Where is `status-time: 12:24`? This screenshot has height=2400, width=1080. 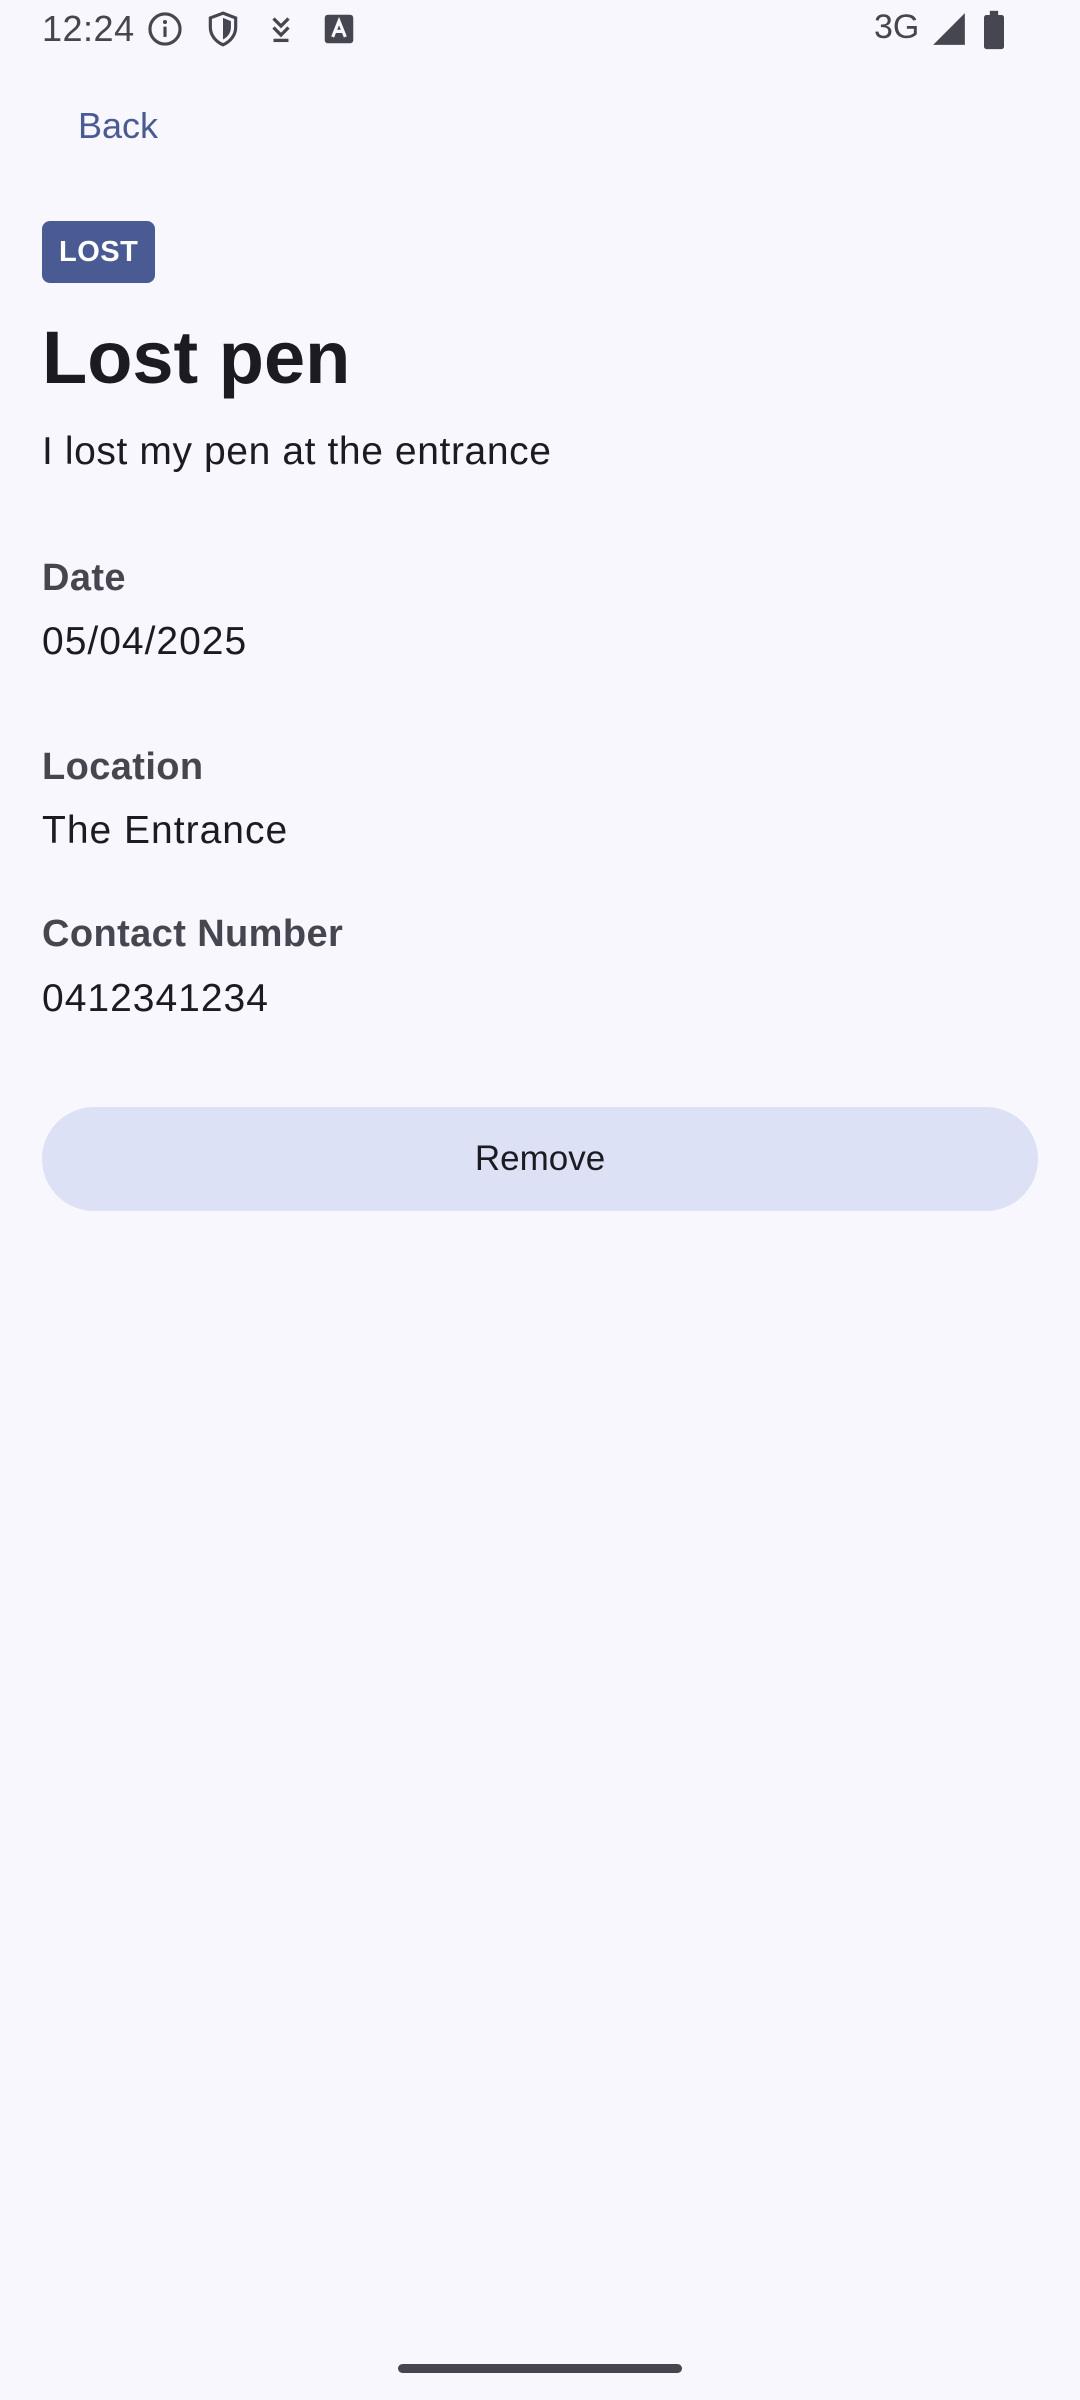
status-time: 12:24 is located at coordinates (88, 28).